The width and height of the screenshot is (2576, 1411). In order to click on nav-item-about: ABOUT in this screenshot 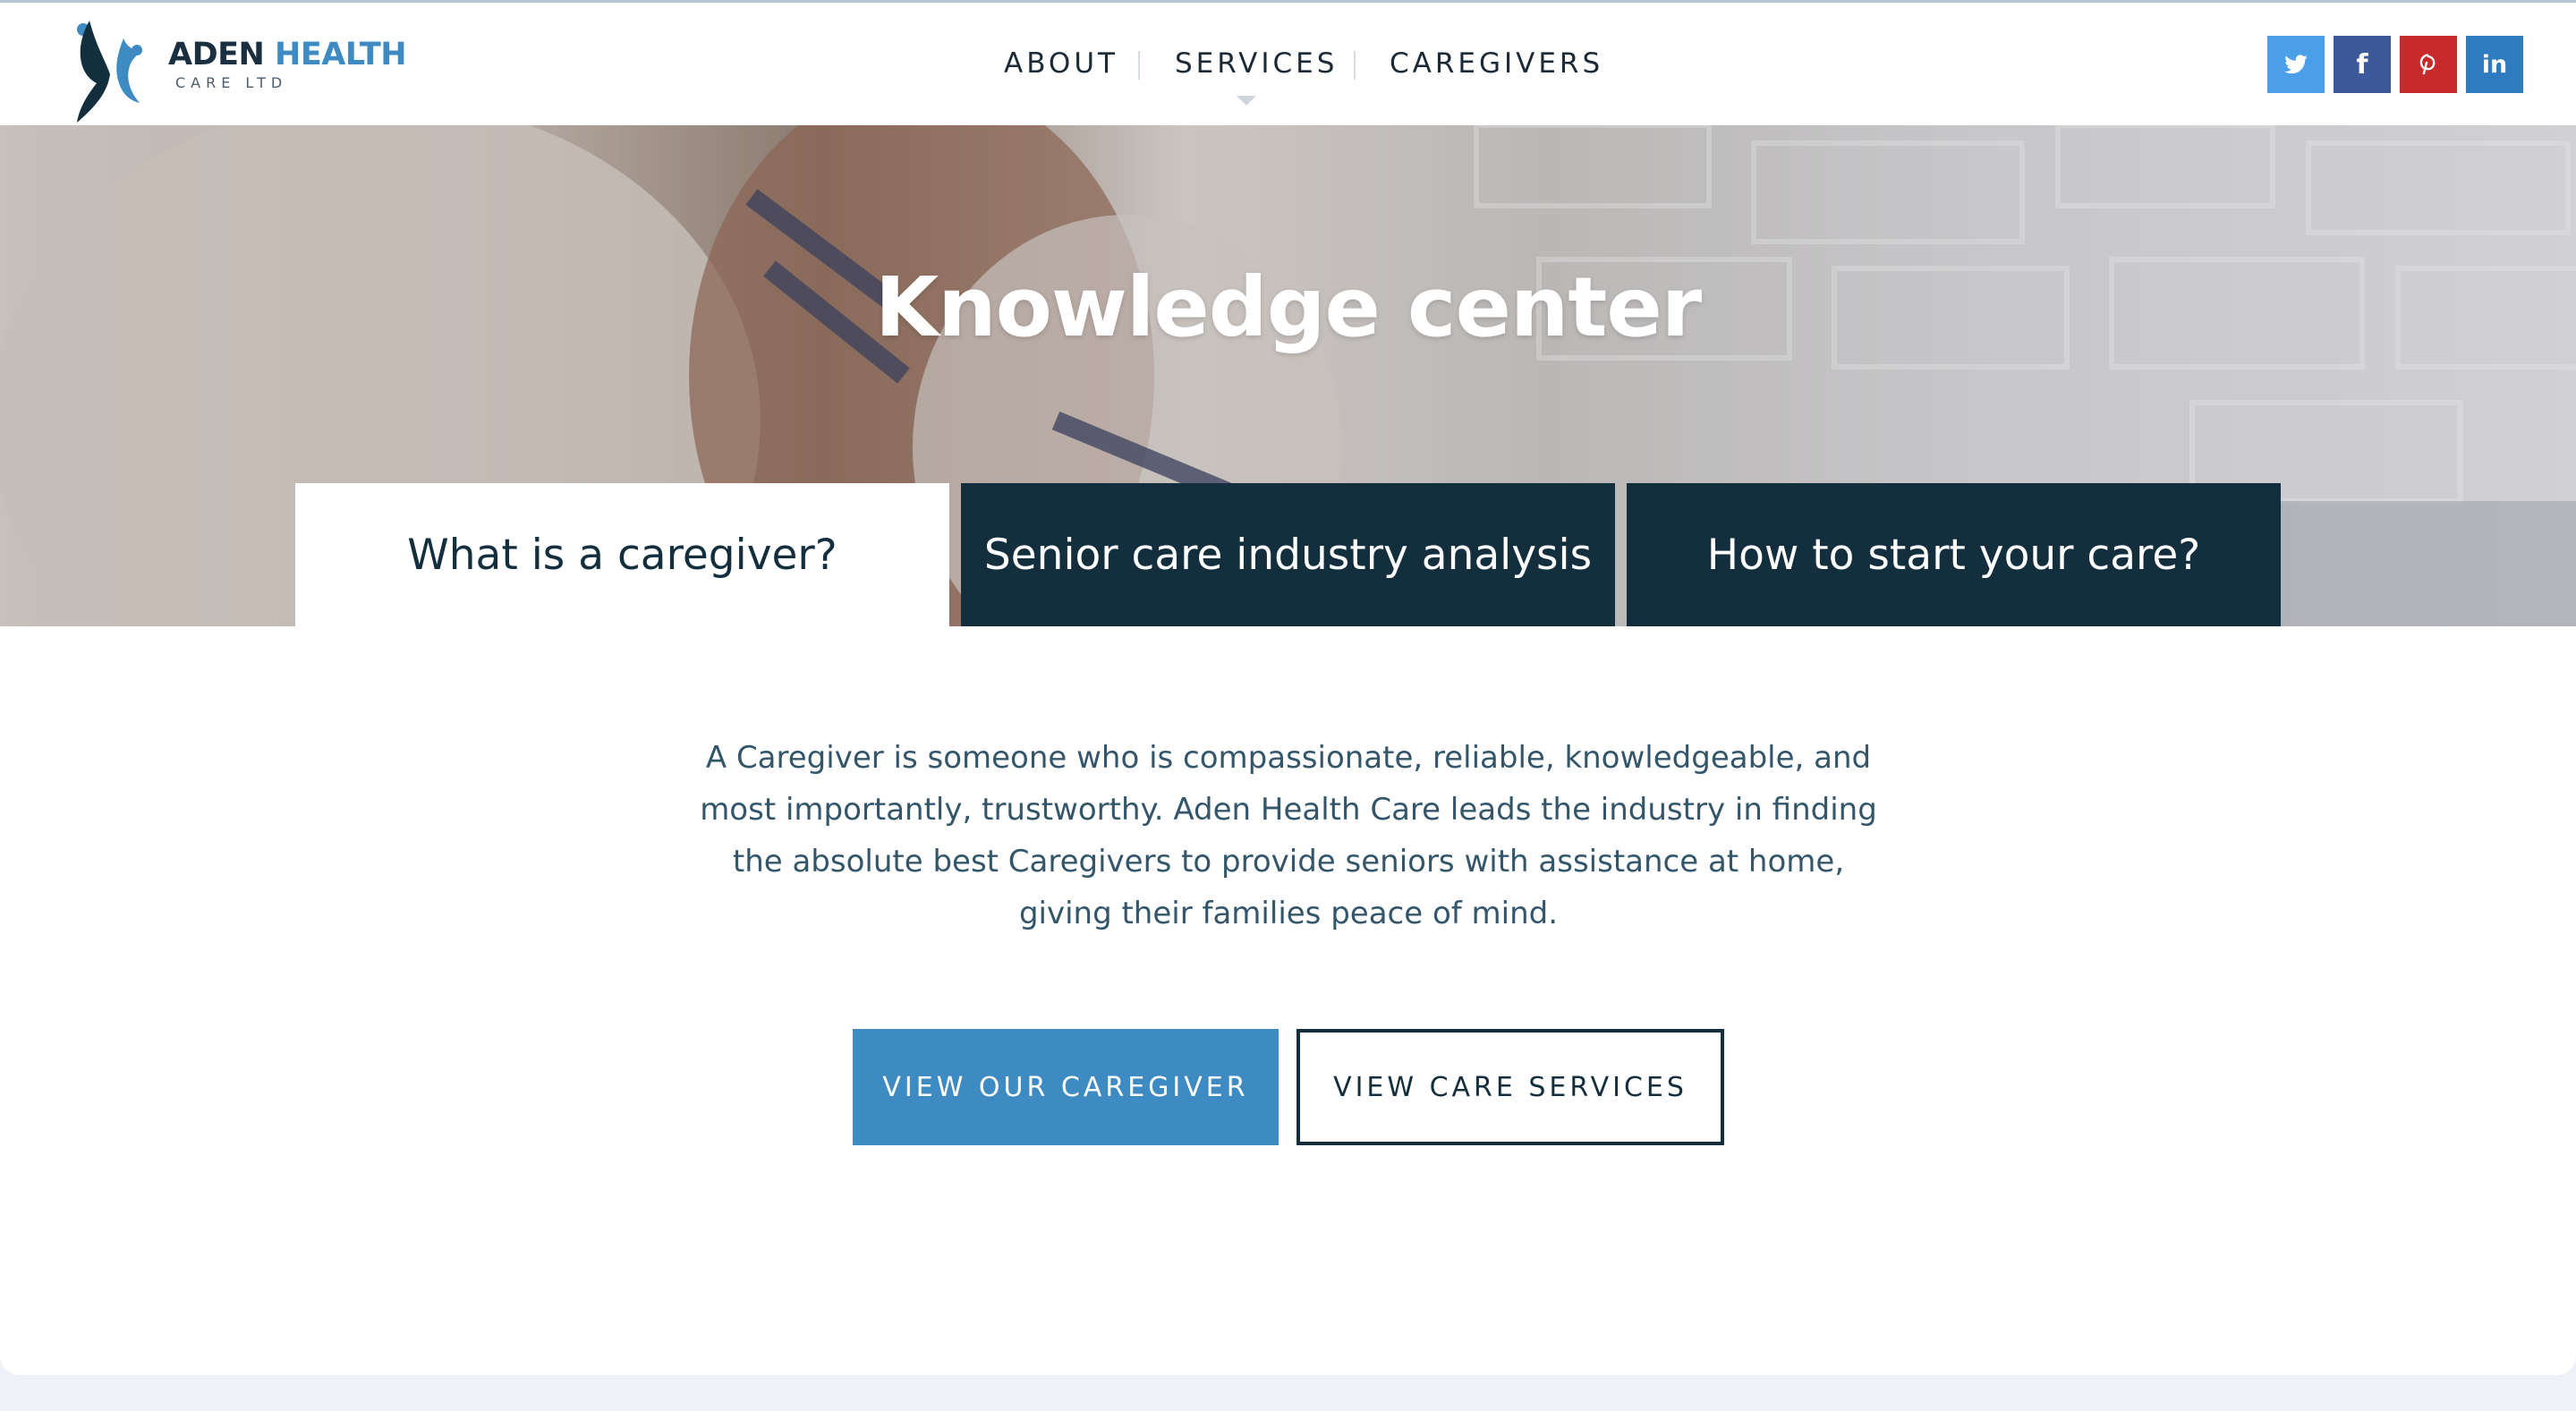, I will do `click(1061, 63)`.